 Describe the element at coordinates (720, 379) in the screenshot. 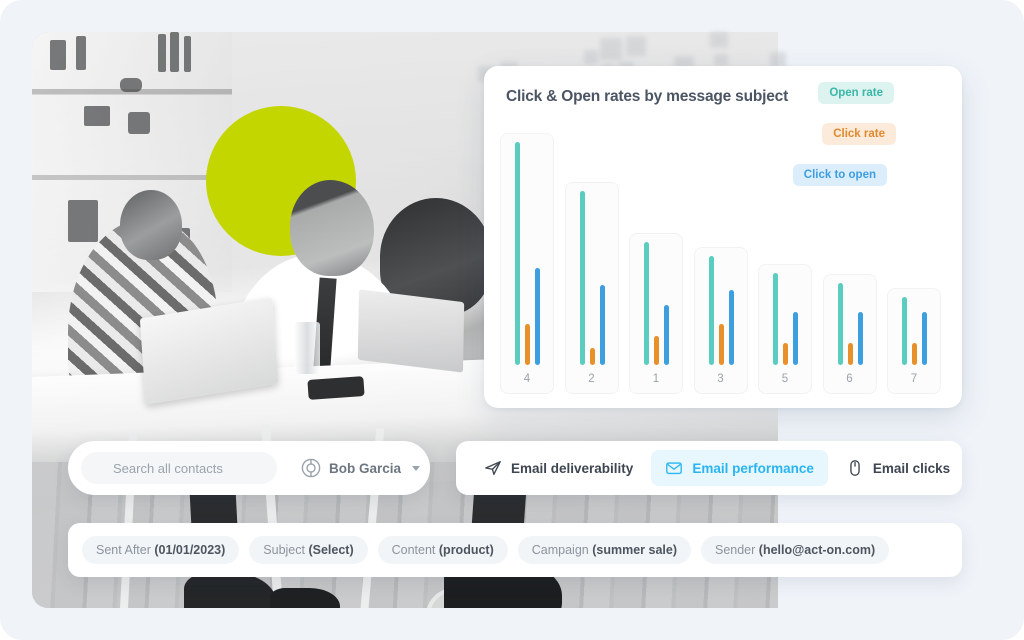

I see `x-axis-label: 3` at that location.